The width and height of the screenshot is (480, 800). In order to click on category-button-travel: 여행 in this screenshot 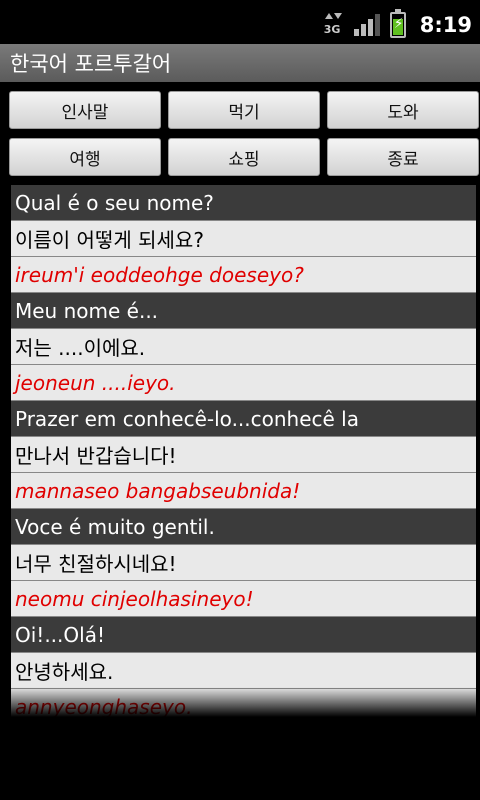, I will do `click(85, 157)`.